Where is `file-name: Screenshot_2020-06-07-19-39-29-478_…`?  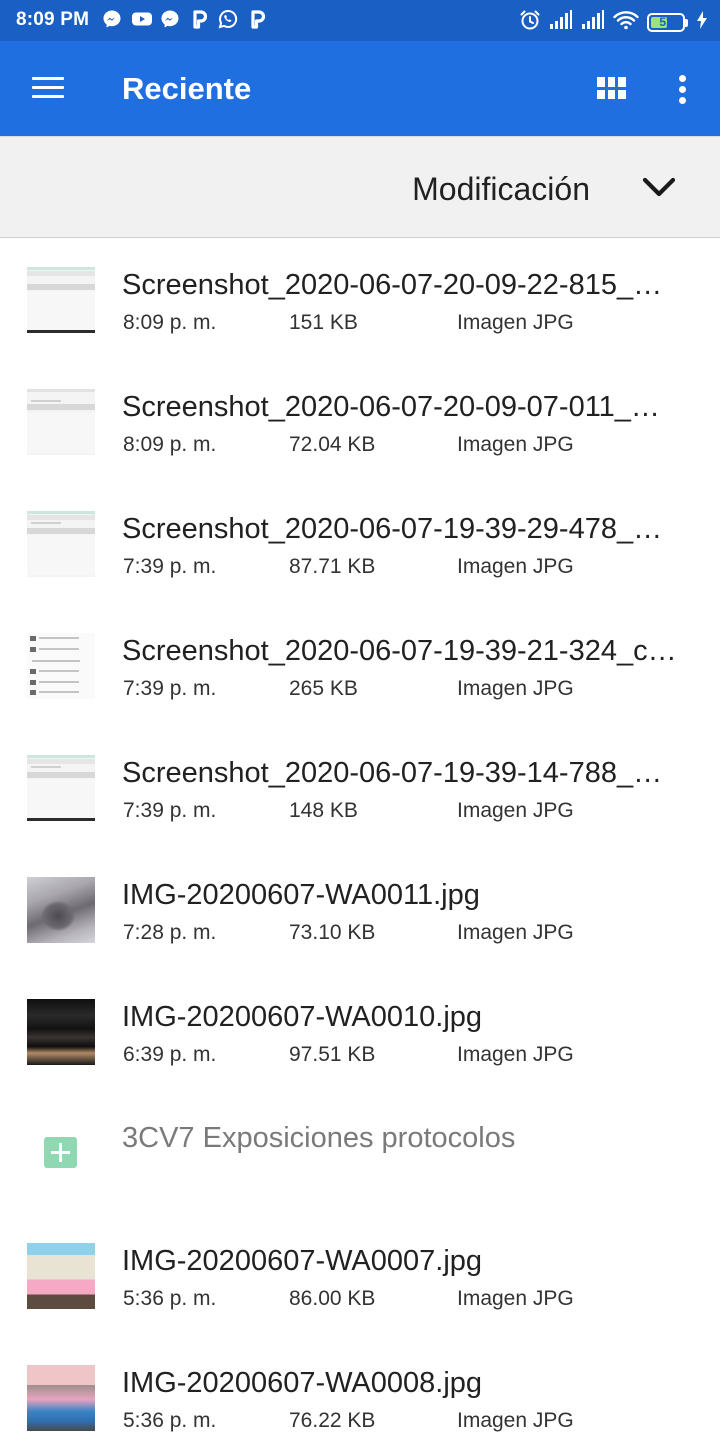 file-name: Screenshot_2020-06-07-19-39-29-478_… is located at coordinates (392, 529).